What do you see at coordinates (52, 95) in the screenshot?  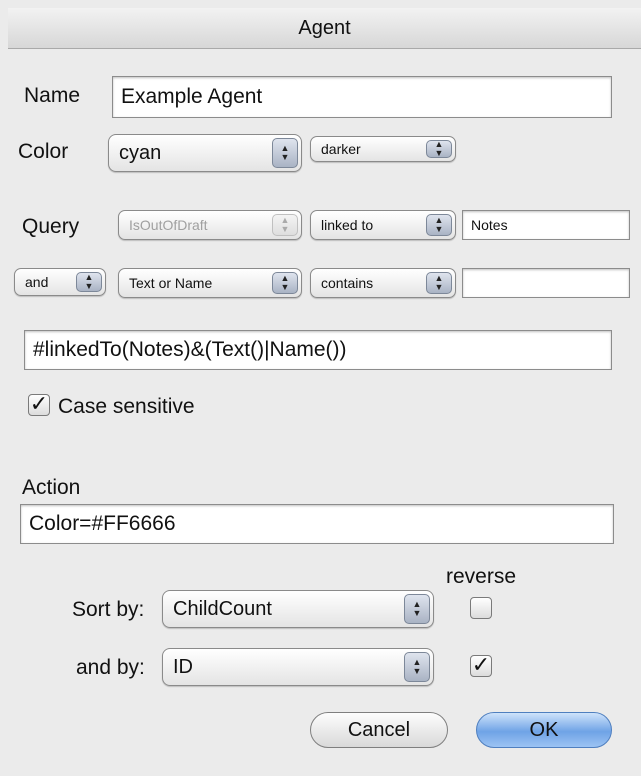 I see `name-label: Name` at bounding box center [52, 95].